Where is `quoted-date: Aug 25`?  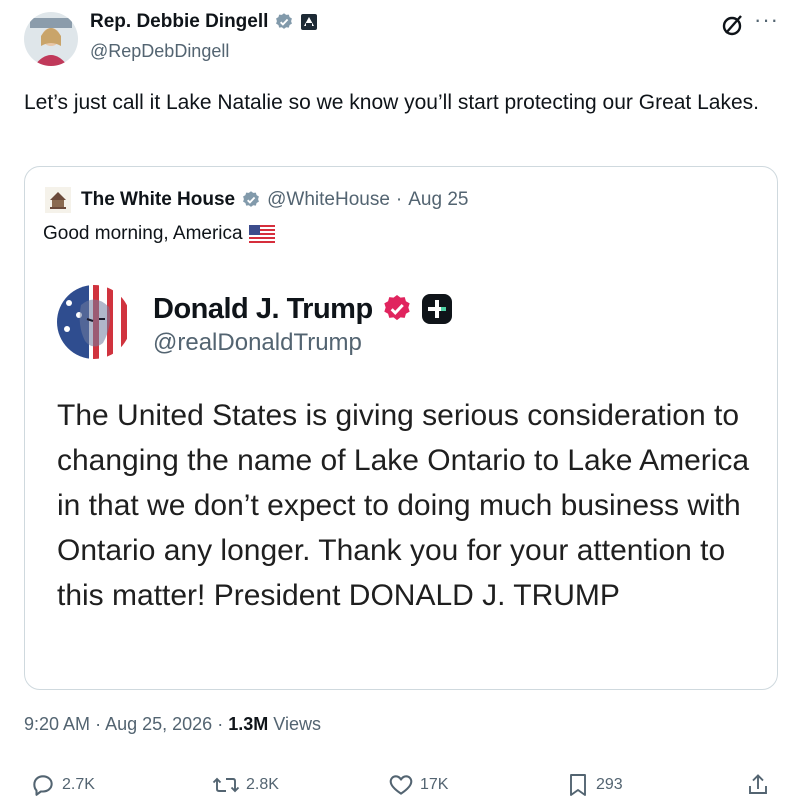
quoted-date: Aug 25 is located at coordinates (438, 200).